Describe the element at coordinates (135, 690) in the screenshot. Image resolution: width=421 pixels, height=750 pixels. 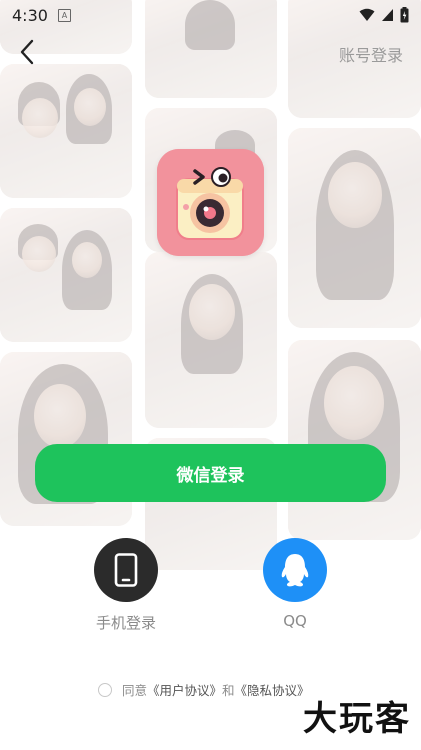
I see `agreement-prefix: 同意` at that location.